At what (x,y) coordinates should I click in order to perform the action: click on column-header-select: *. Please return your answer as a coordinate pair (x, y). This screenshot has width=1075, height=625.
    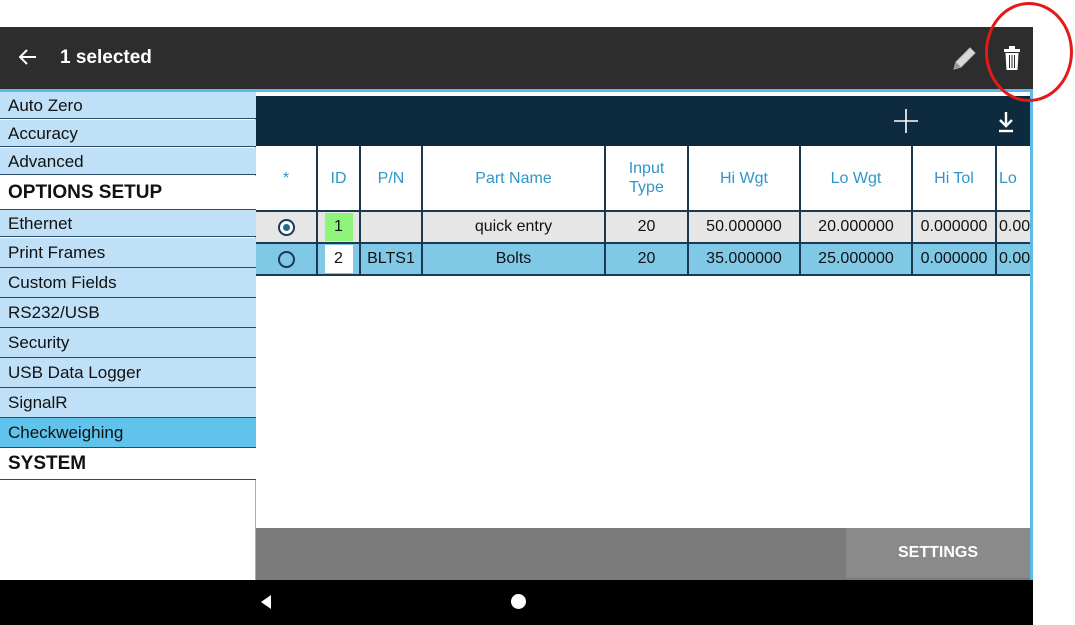
    Looking at the image, I should click on (287, 178).